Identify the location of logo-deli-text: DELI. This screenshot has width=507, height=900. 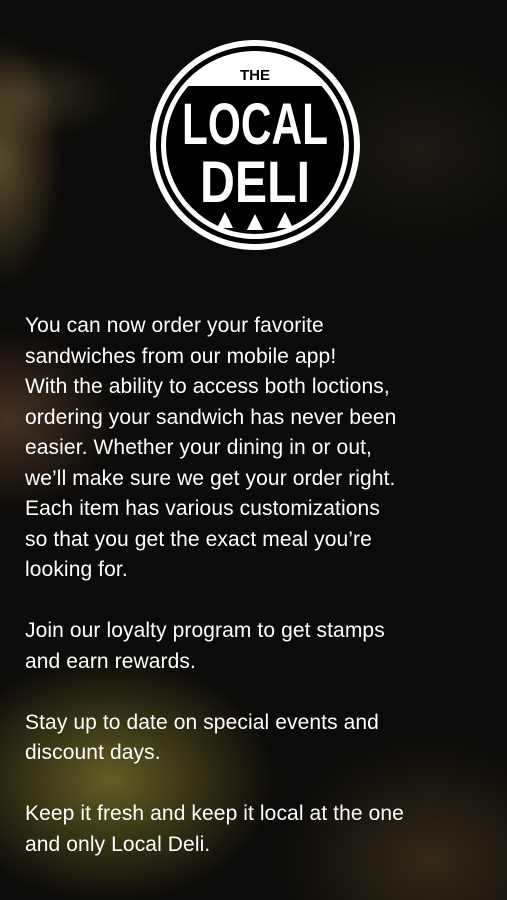
(255, 182).